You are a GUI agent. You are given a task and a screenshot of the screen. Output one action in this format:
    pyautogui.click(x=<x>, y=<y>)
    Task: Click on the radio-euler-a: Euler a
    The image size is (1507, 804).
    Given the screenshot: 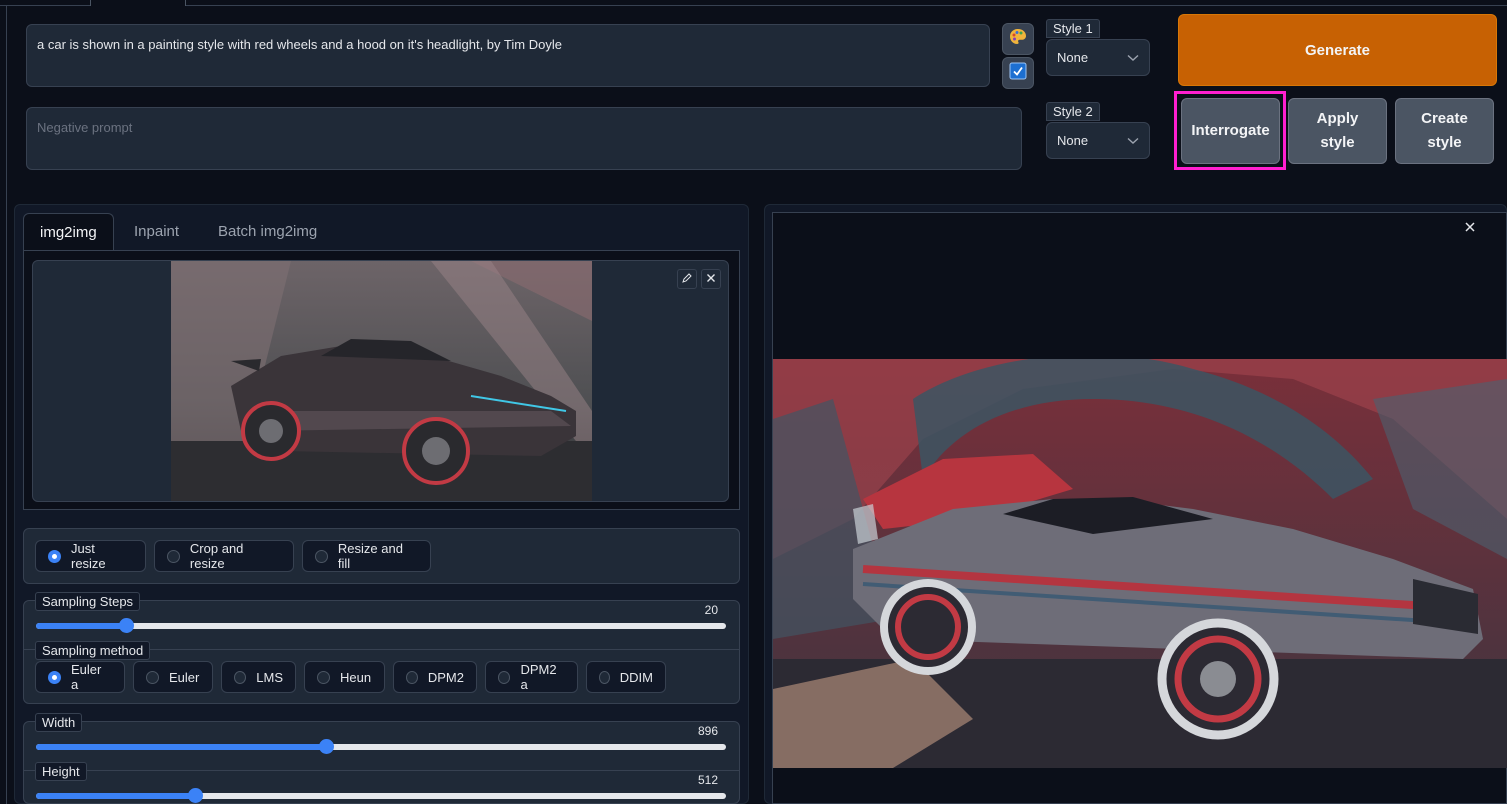 What is the action you would take?
    pyautogui.click(x=80, y=677)
    